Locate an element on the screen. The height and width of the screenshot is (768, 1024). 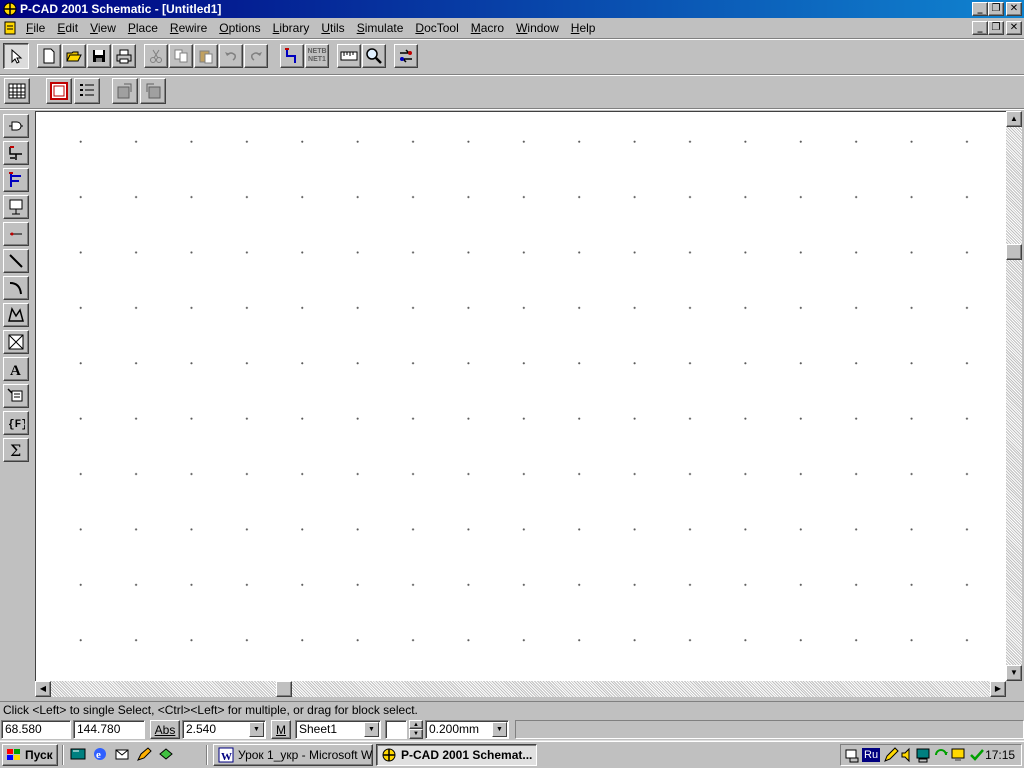
grid-combo: 2.540 ▼ is located at coordinates (224, 729).